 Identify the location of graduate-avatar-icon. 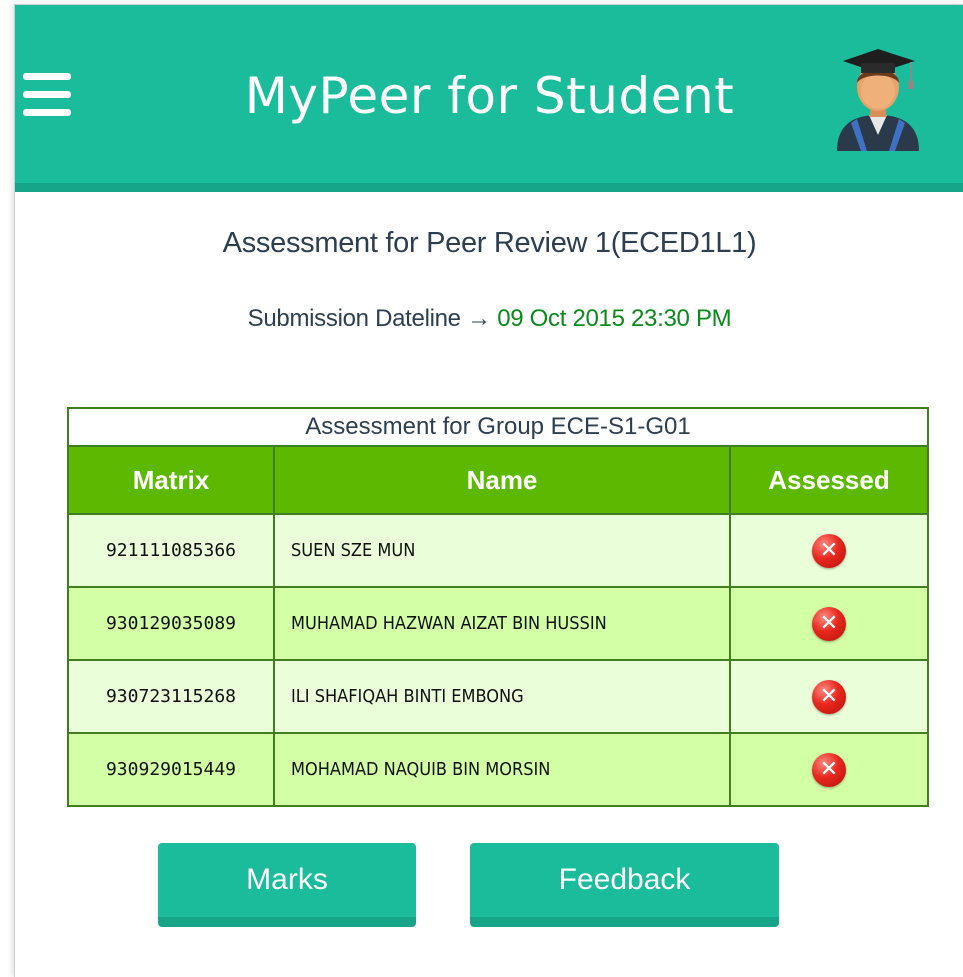
(878, 98).